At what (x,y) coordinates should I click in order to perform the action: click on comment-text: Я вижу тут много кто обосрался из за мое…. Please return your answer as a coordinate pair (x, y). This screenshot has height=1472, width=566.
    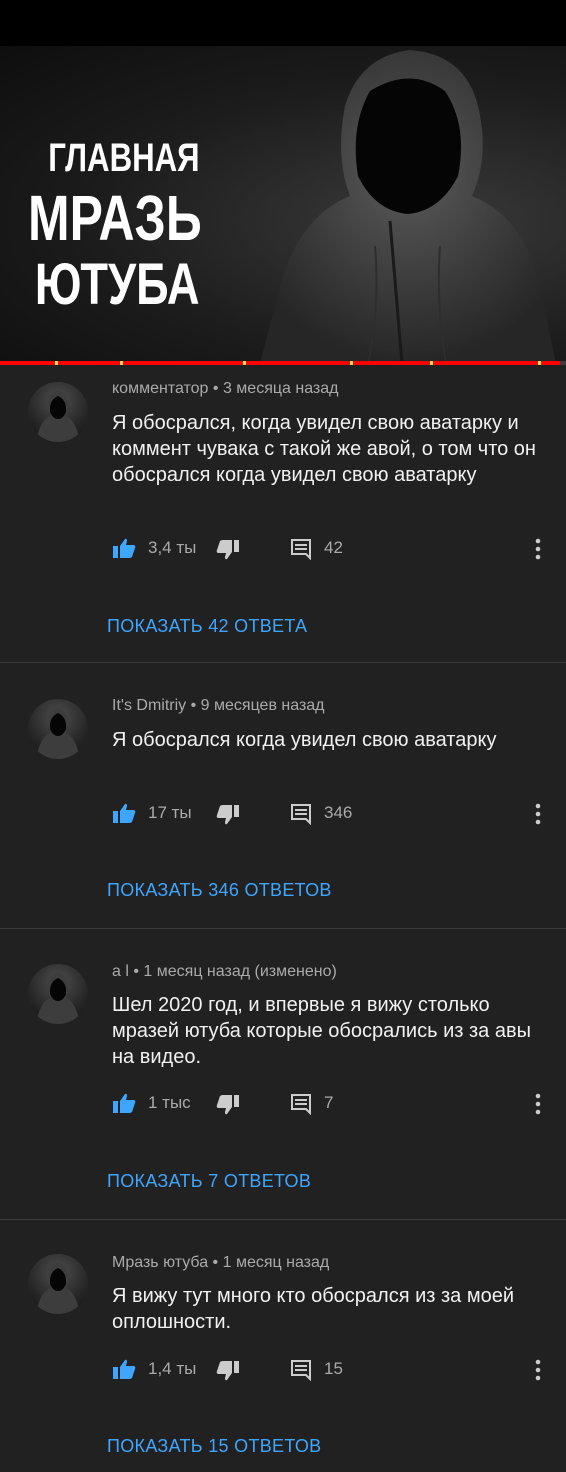
    Looking at the image, I should click on (313, 1309).